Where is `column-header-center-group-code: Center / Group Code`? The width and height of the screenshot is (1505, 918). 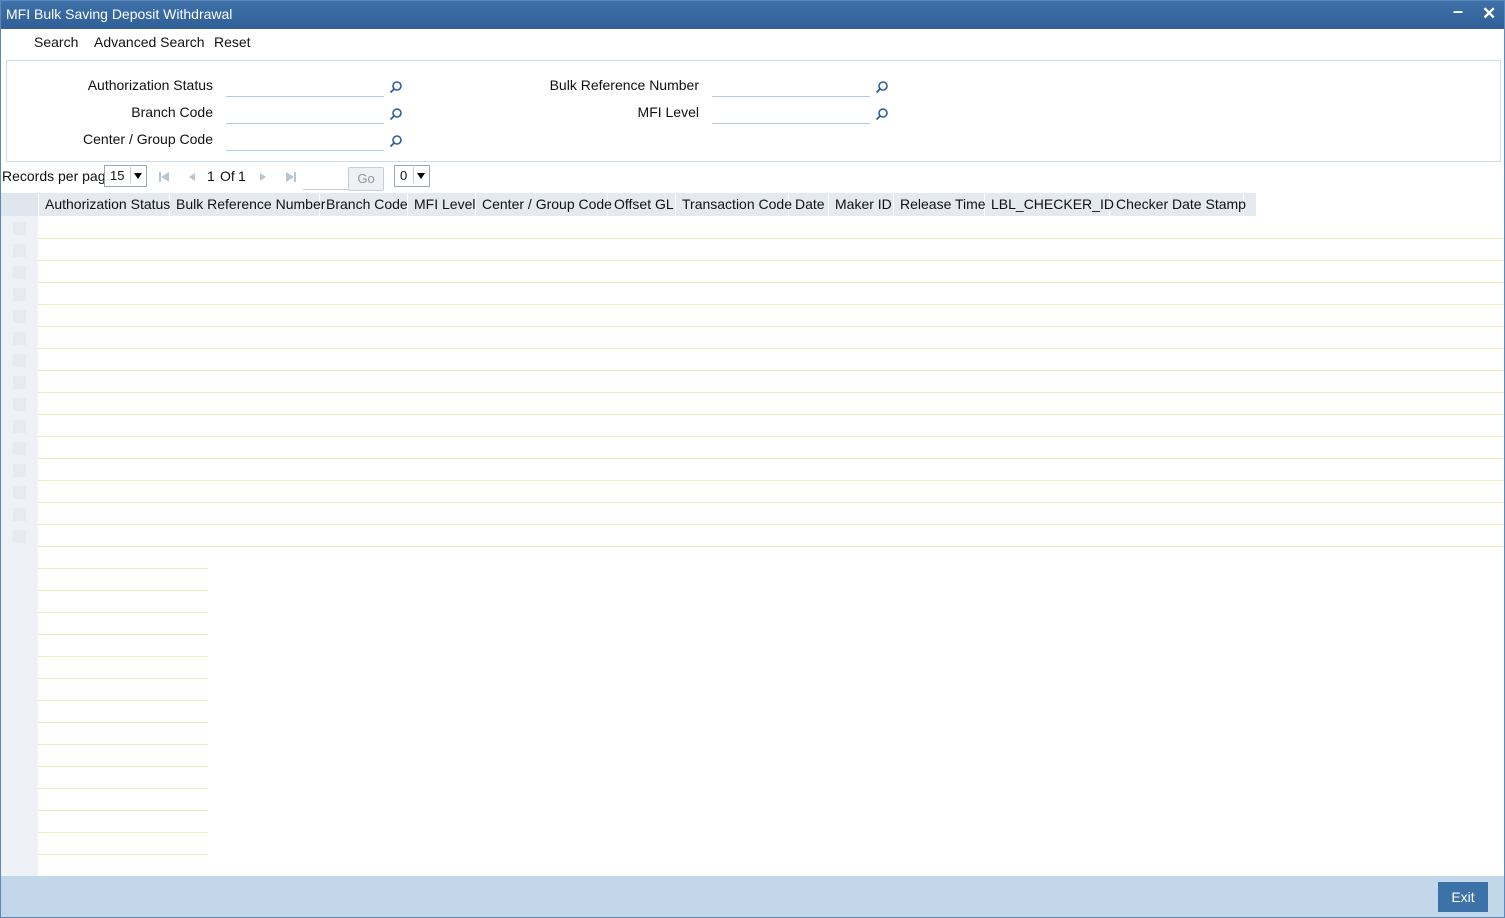
column-header-center-group-code: Center / Group Code is located at coordinates (544, 204).